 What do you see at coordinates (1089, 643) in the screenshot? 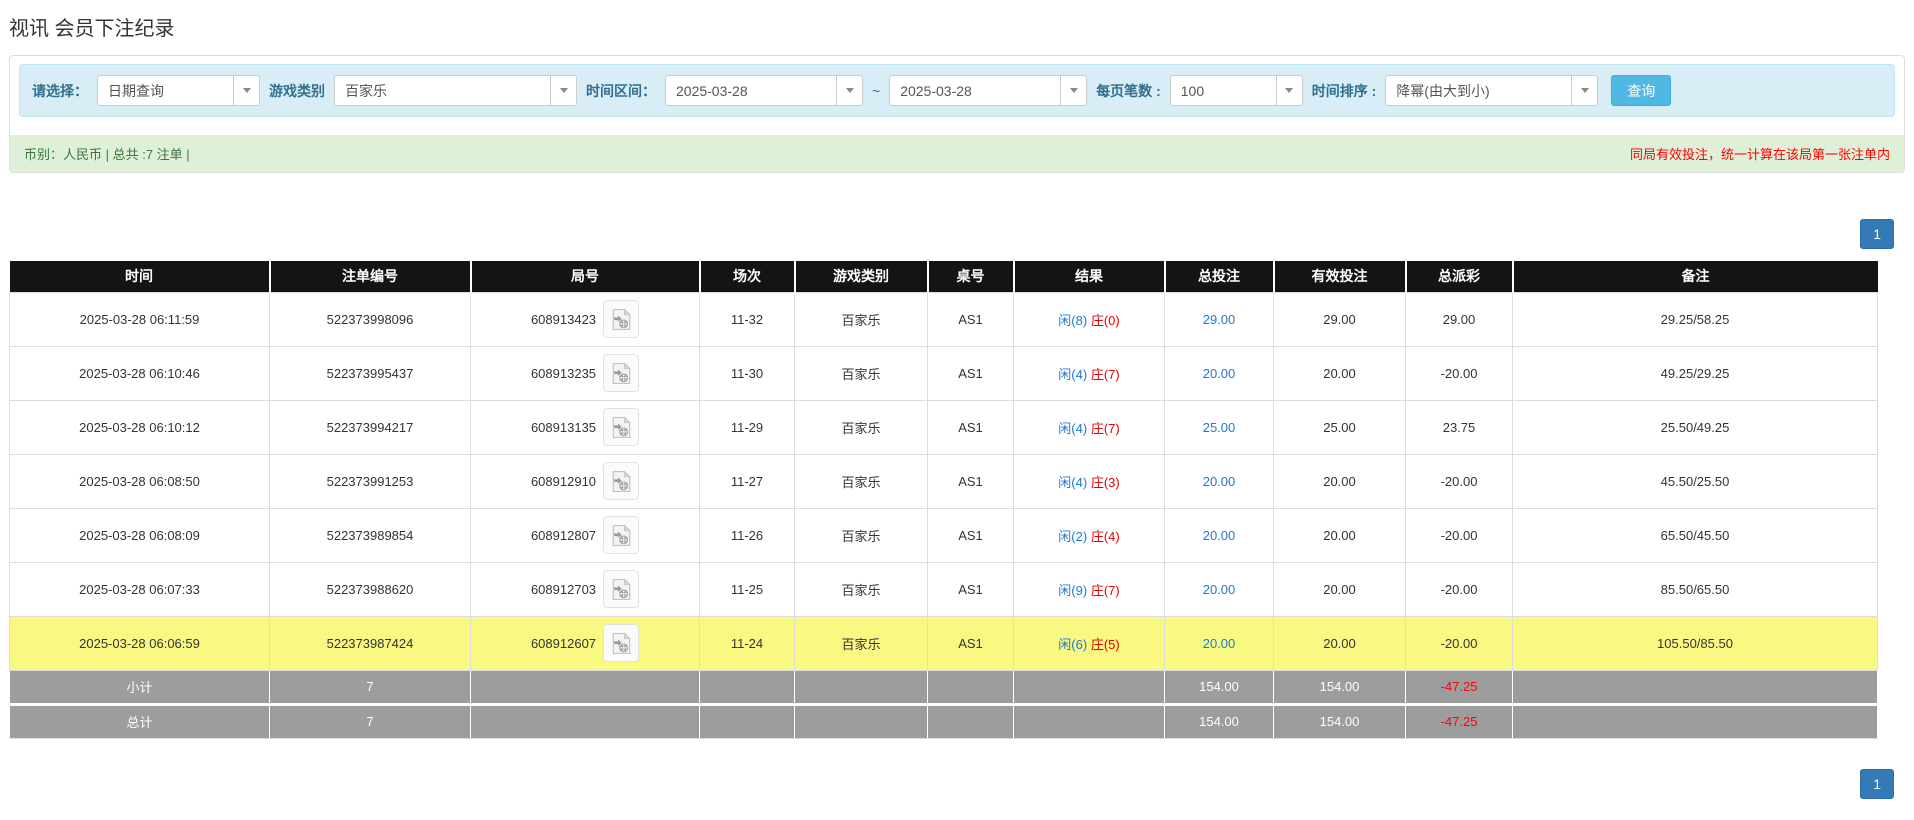
I see `cell-result: 闲(6) 庄(5)` at bounding box center [1089, 643].